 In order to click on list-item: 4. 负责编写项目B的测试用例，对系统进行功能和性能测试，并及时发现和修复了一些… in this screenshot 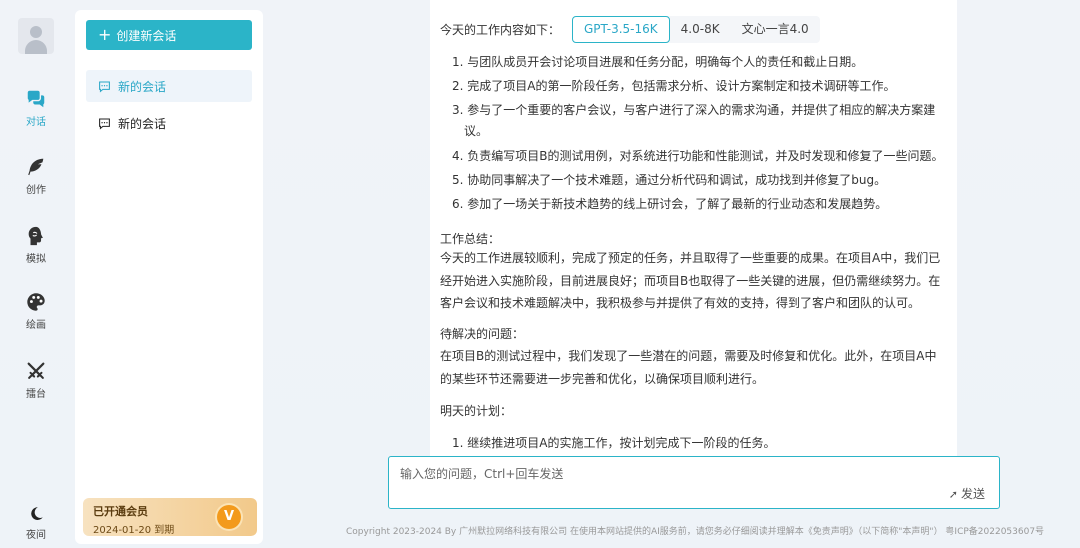, I will do `click(698, 156)`.